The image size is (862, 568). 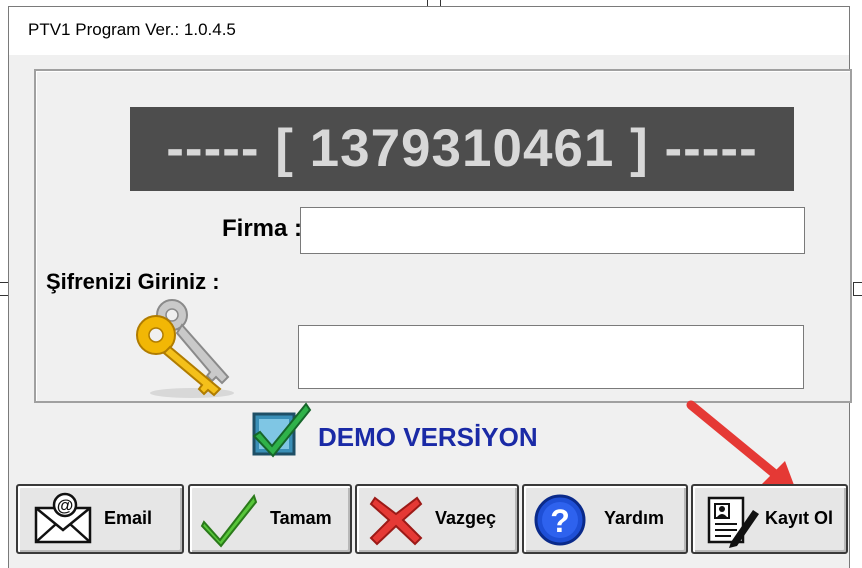 What do you see at coordinates (799, 518) in the screenshot?
I see `kayit-ol-button-label: Kayıt Ol` at bounding box center [799, 518].